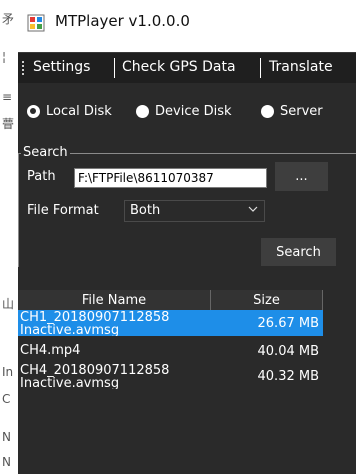 The image size is (356, 474). I want to click on bg-glyph: 山, so click(8, 304).